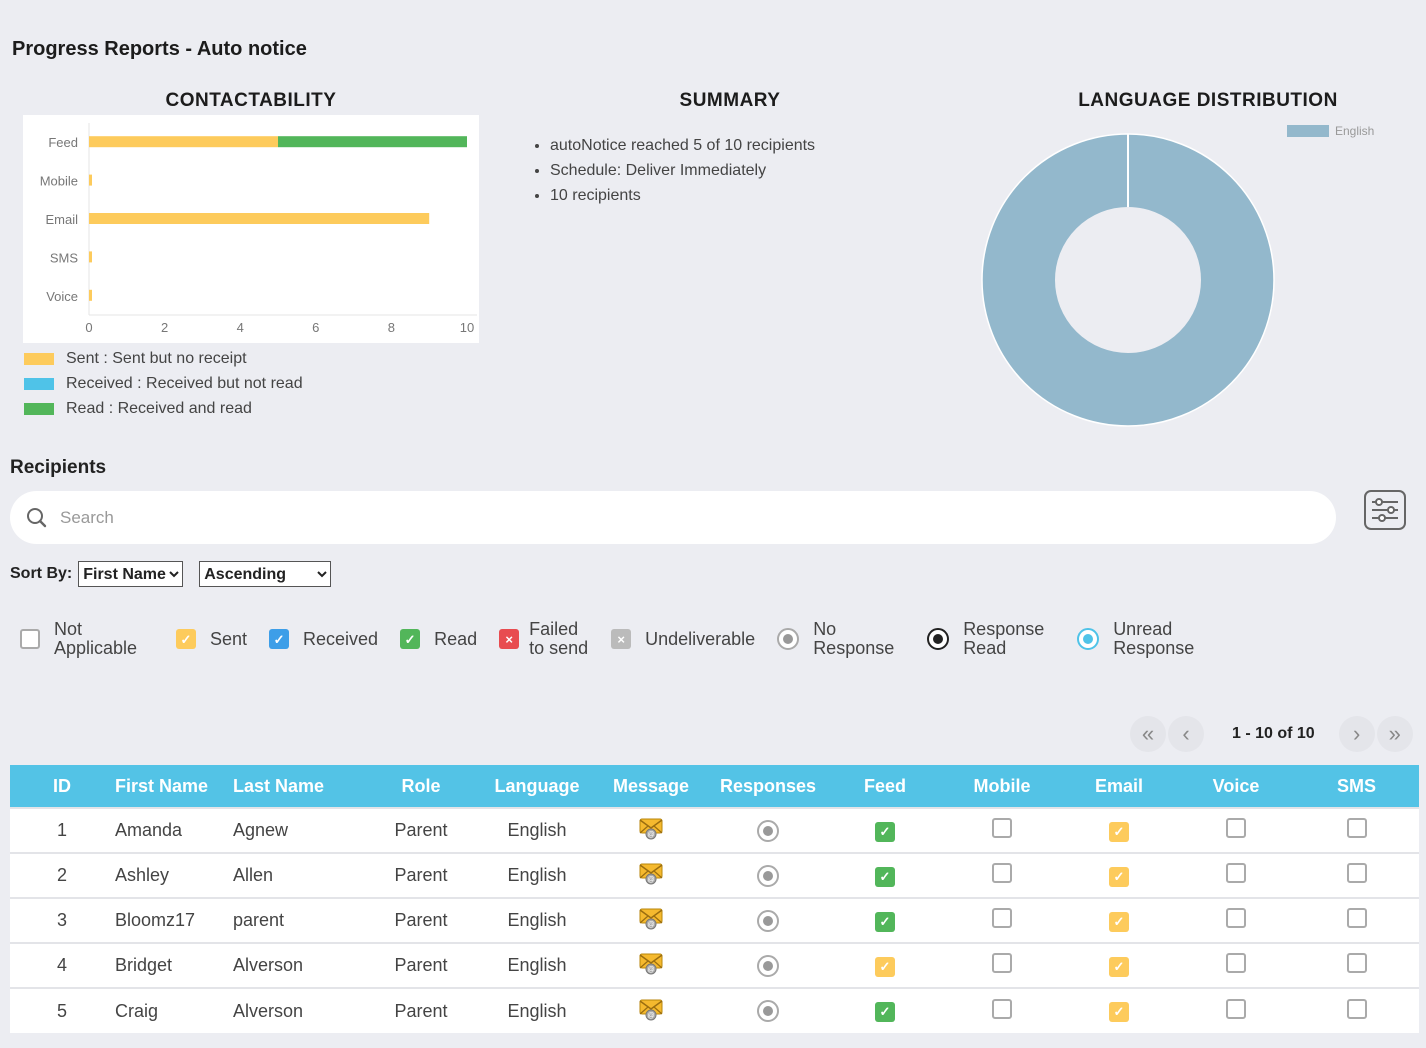  Describe the element at coordinates (62, 786) in the screenshot. I see `column-header-id: ID` at that location.